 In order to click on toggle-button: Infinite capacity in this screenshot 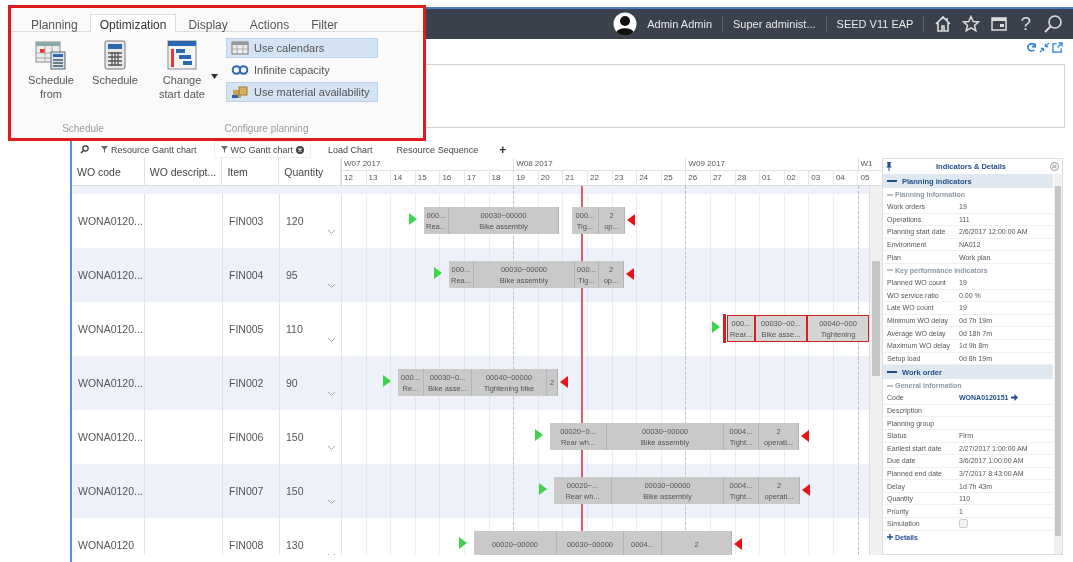, I will do `click(302, 70)`.